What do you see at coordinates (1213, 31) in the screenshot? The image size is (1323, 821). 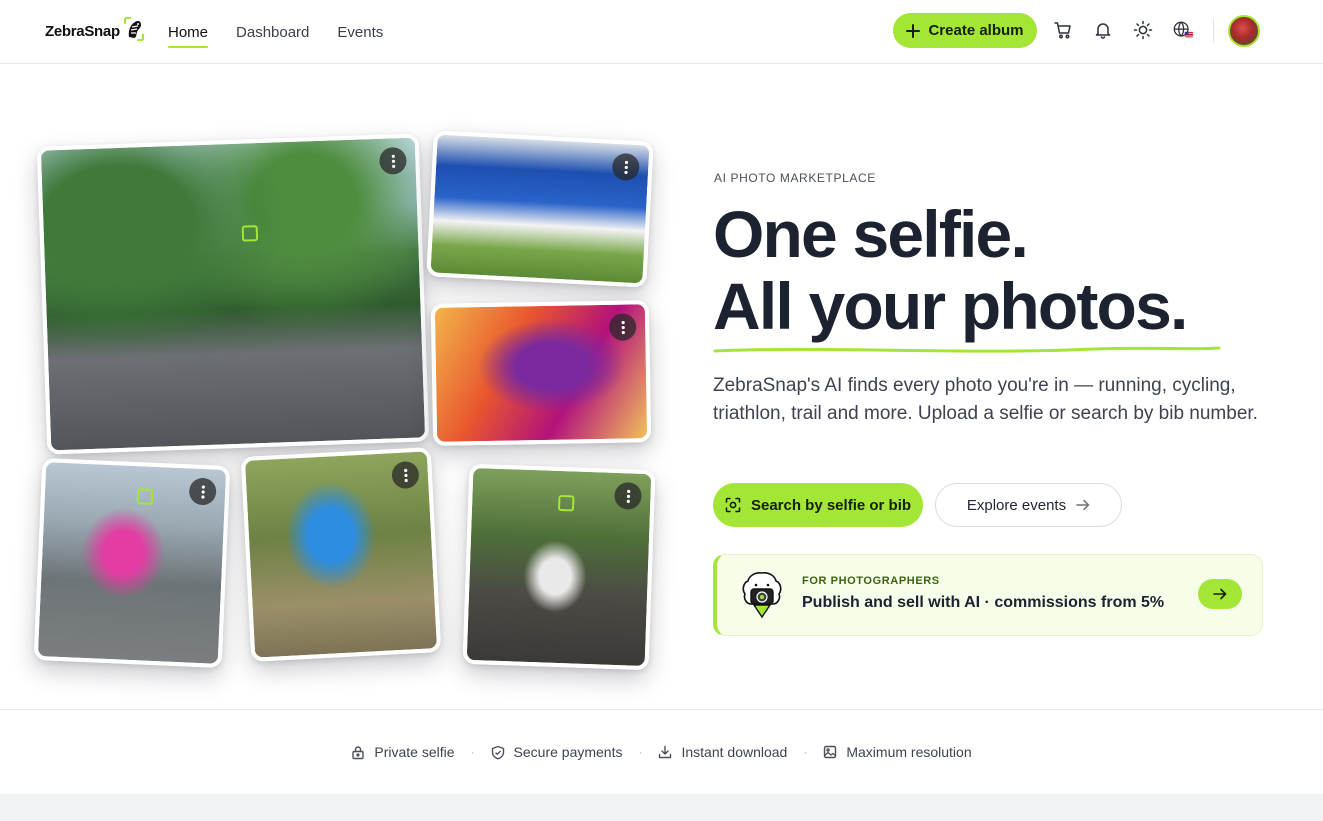 I see `header-divider` at bounding box center [1213, 31].